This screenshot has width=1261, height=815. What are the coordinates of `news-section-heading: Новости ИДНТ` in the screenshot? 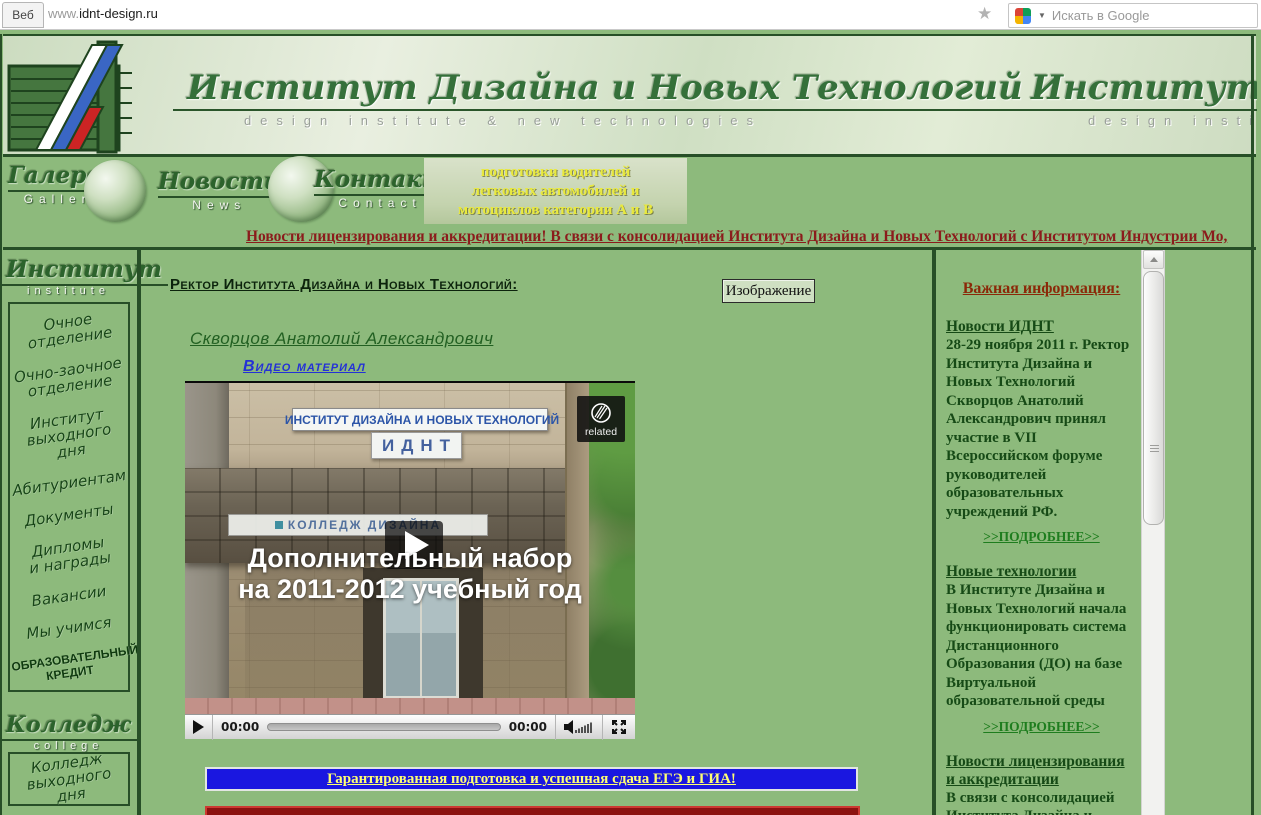 It's located at (1000, 326).